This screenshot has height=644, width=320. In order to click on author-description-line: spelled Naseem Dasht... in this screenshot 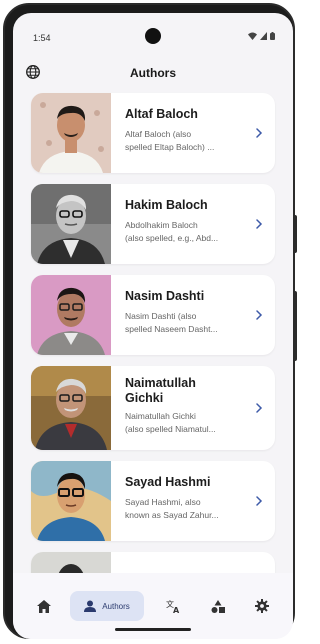, I will do `click(171, 329)`.